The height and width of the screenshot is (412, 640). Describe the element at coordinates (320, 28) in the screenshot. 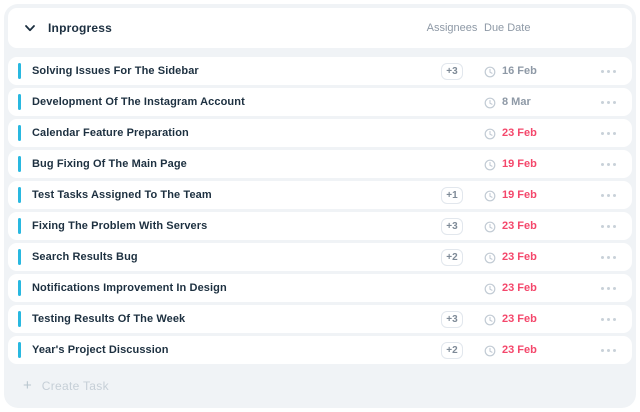

I see `group-header: Inprogress Assignees Due Date` at that location.